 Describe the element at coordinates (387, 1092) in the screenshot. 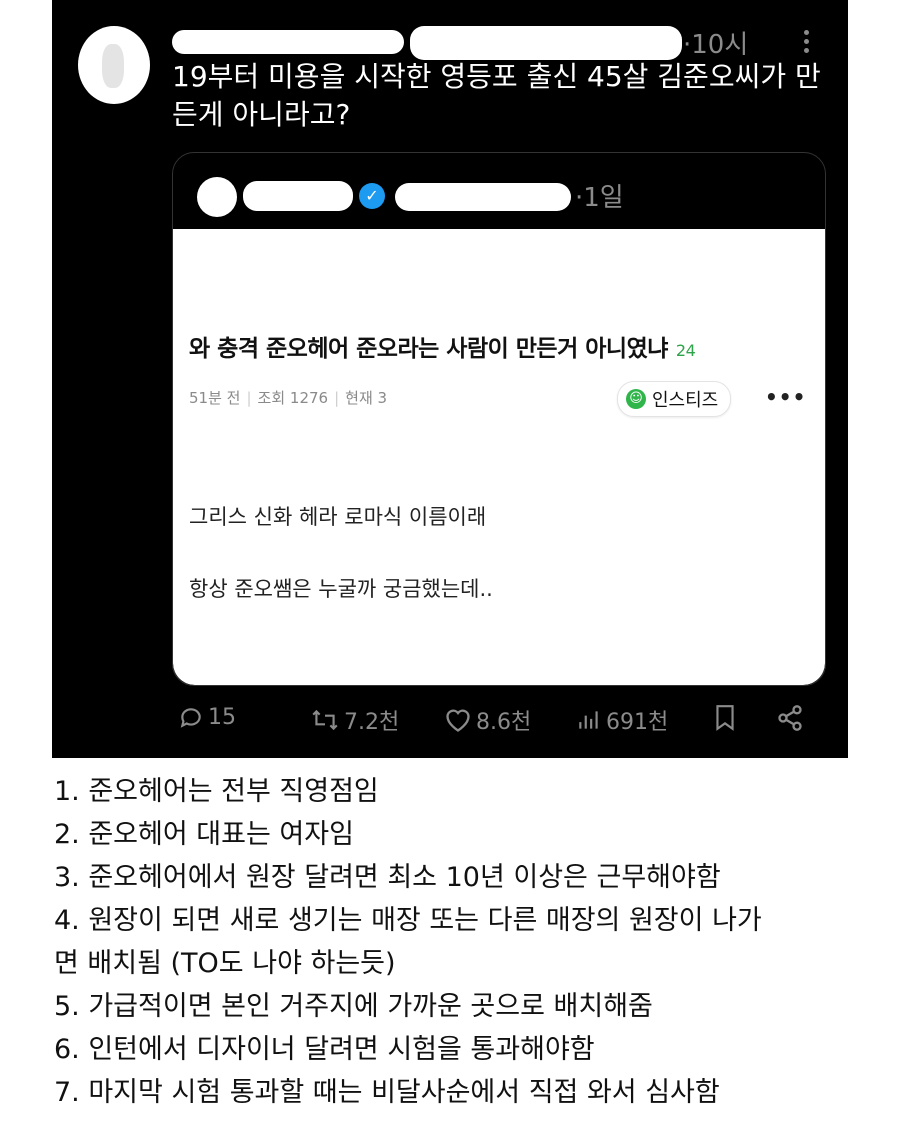

I see `note-line-7: 7. 마지막 시험 통과할 때는 비달사순에서 직접 와서 심사함` at that location.